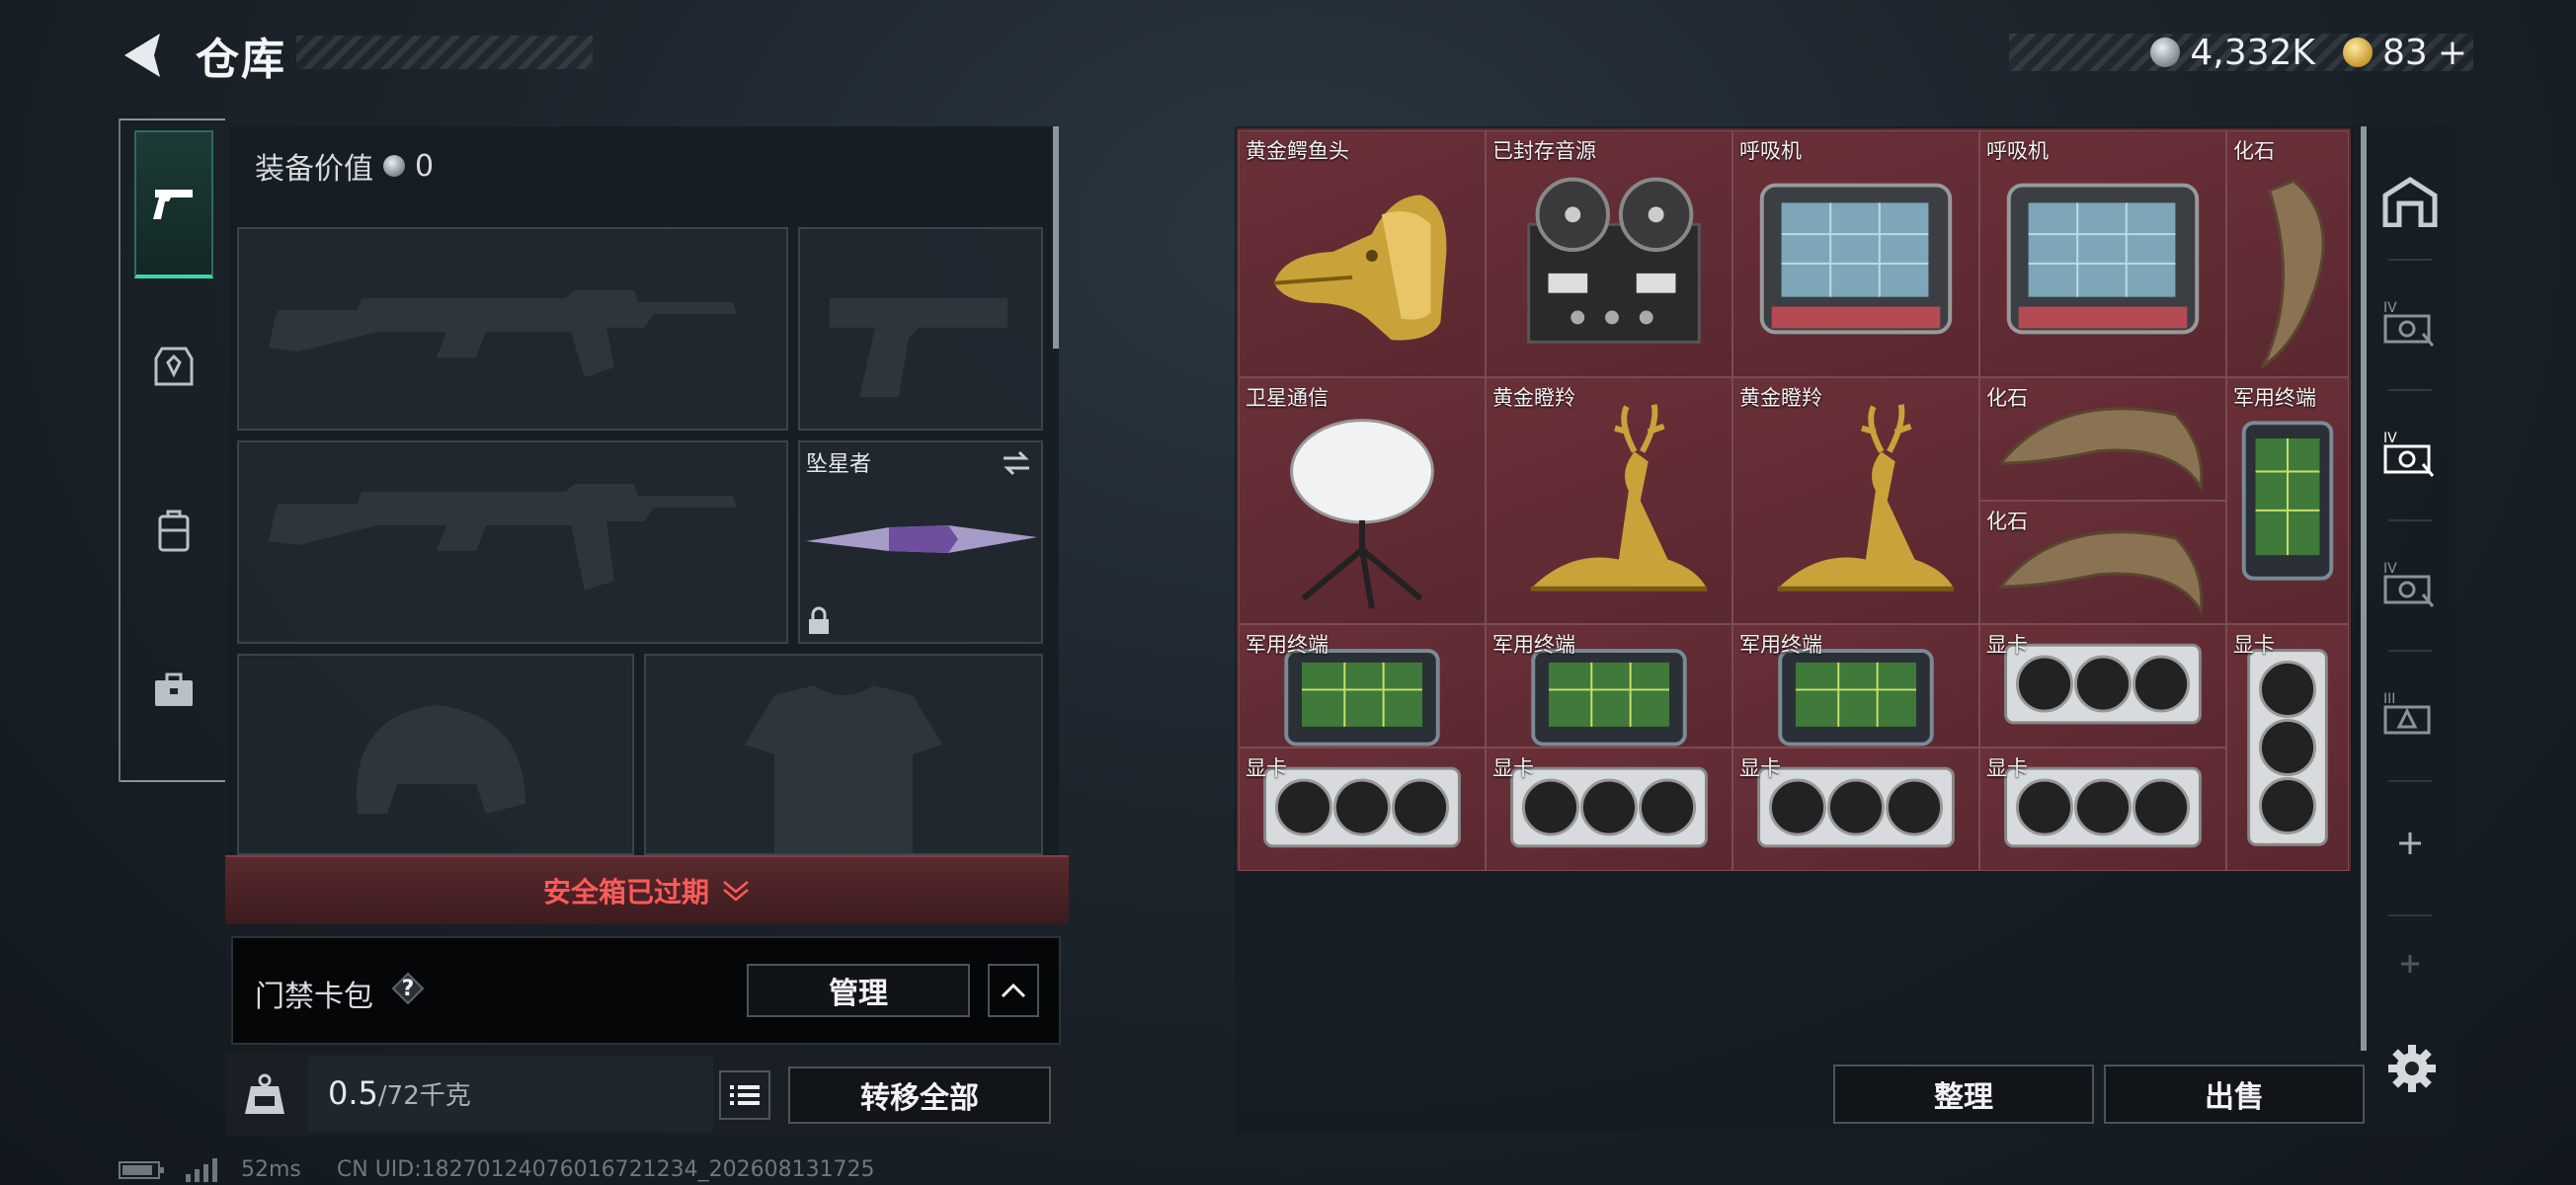 The height and width of the screenshot is (1185, 2576). What do you see at coordinates (858, 991) in the screenshot?
I see `manage-button: 管理` at bounding box center [858, 991].